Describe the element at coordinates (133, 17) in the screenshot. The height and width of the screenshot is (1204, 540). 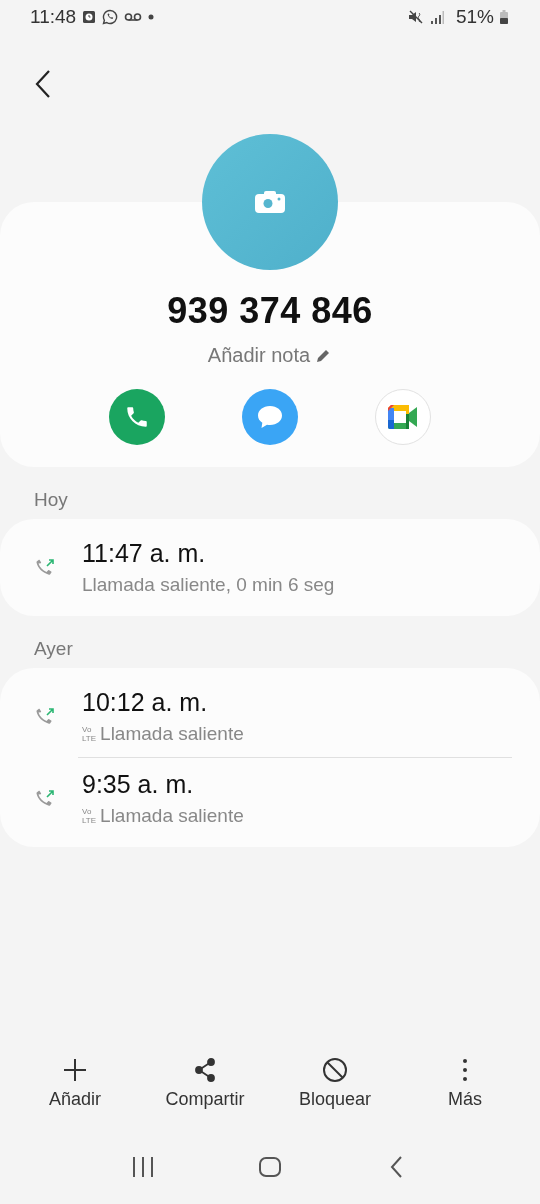
I see `voicemail-icon` at that location.